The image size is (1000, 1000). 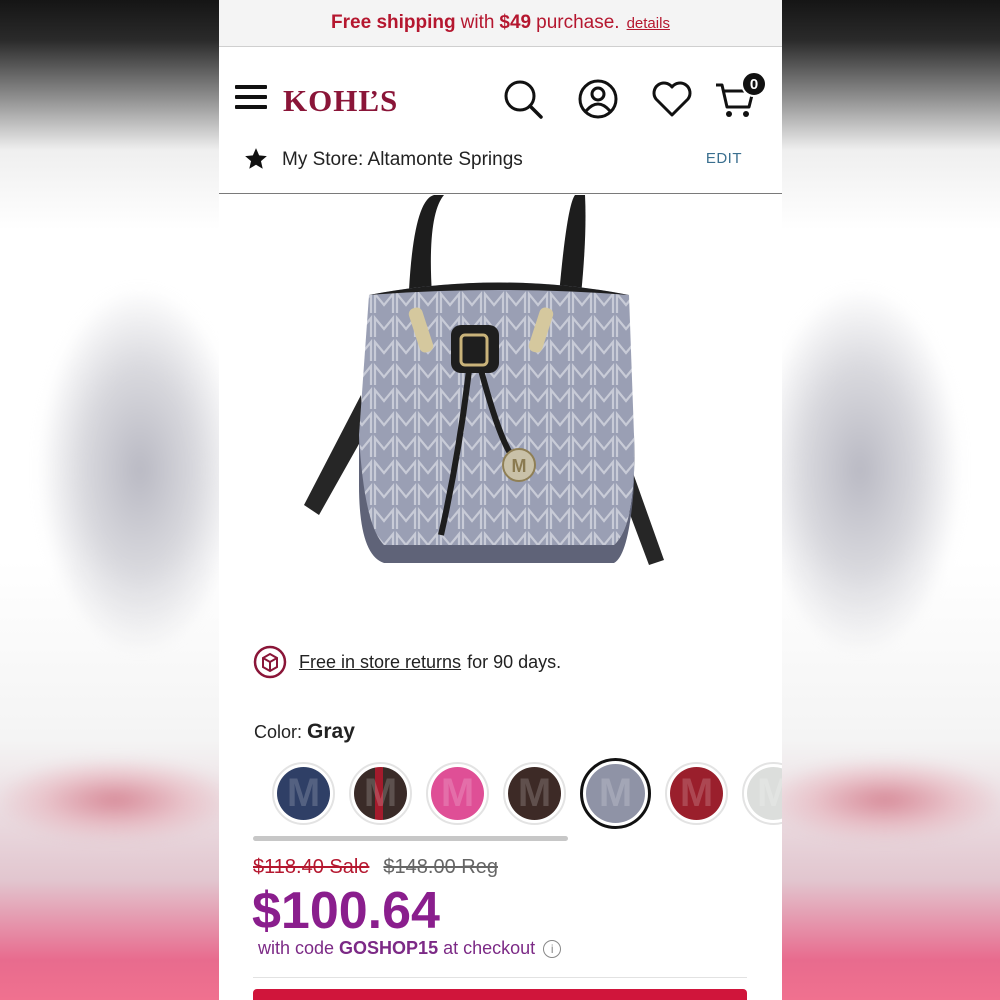 I want to click on background-blur-left-red, so click(x=115, y=800).